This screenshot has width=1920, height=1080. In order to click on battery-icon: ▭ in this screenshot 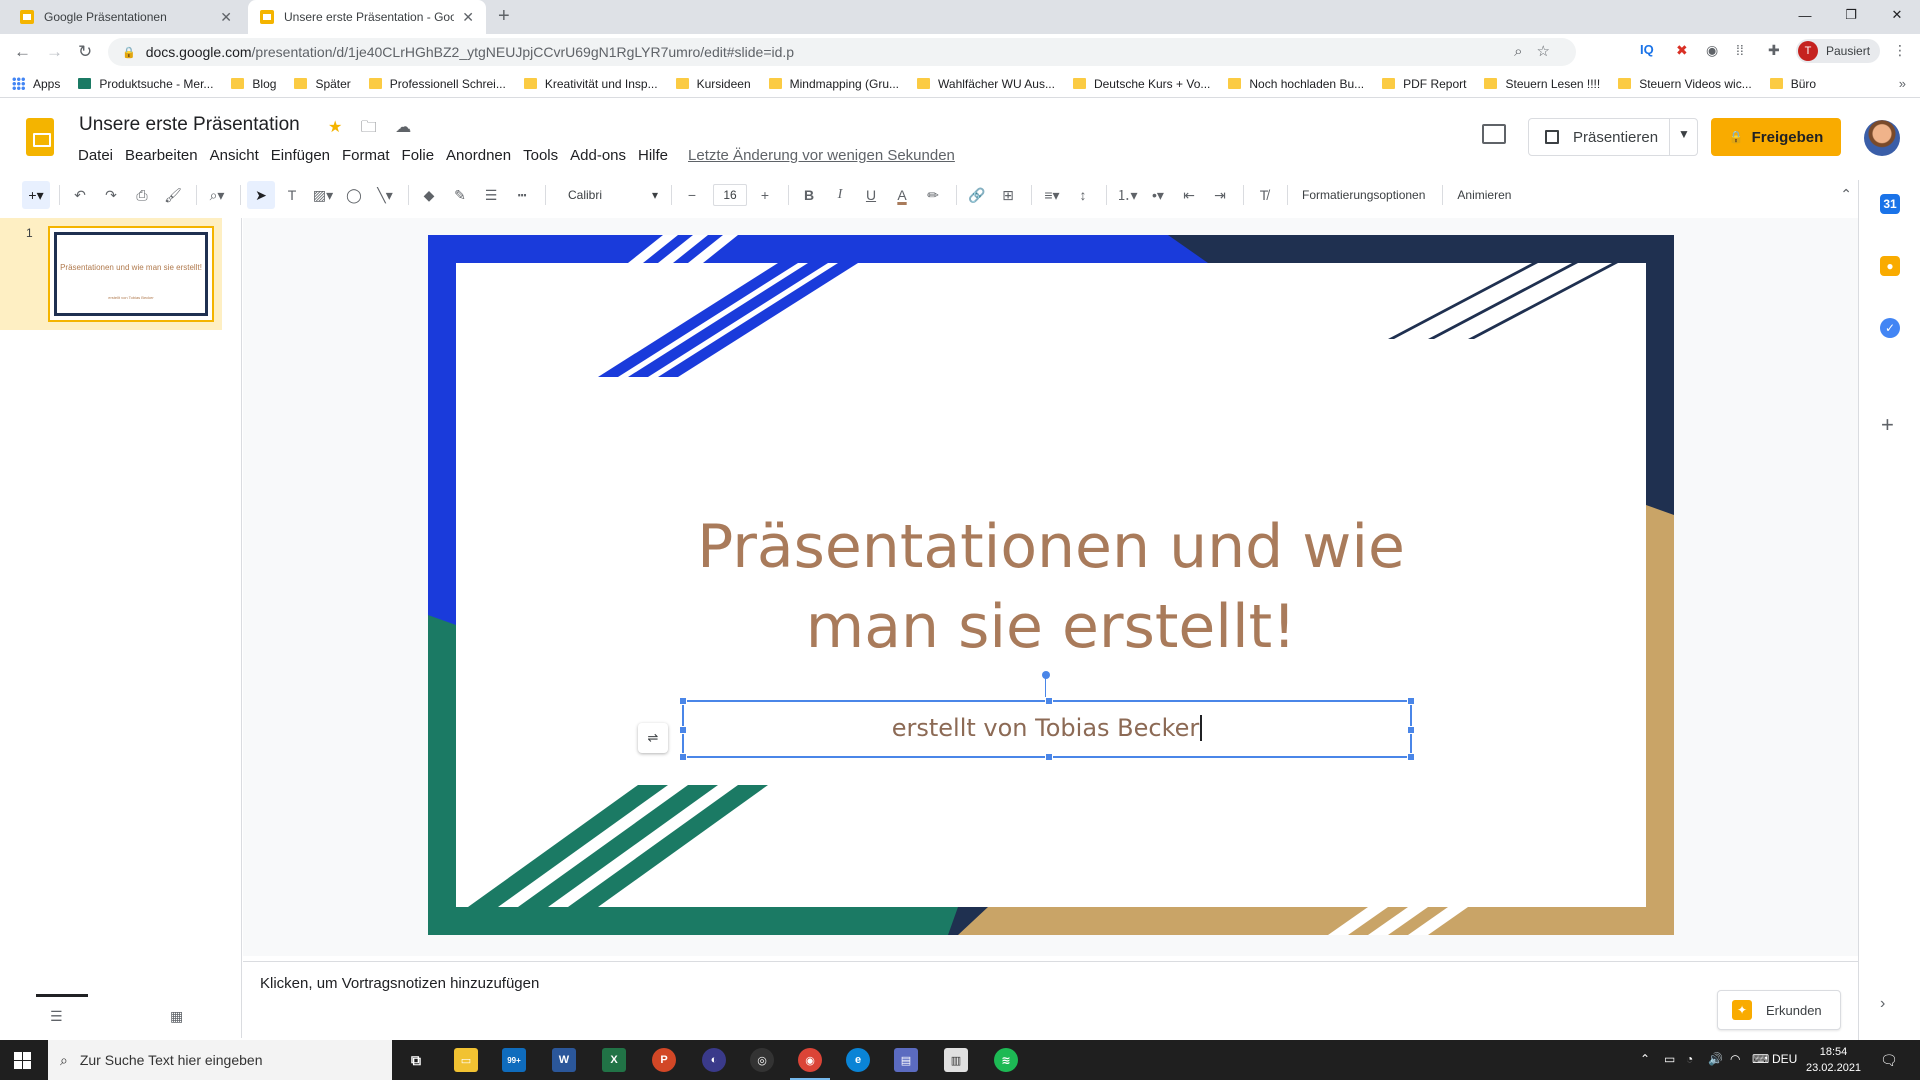, I will do `click(1669, 1059)`.